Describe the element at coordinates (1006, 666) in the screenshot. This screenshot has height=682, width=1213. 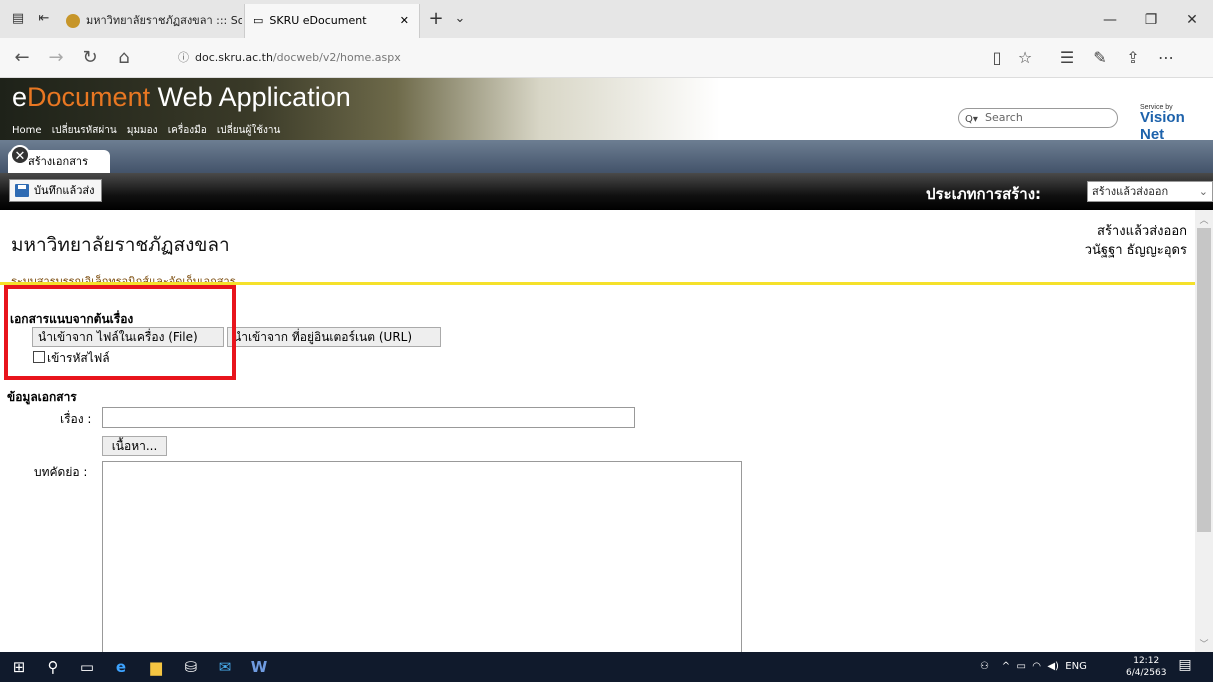
I see `tray-chevron-icon: ^` at that location.